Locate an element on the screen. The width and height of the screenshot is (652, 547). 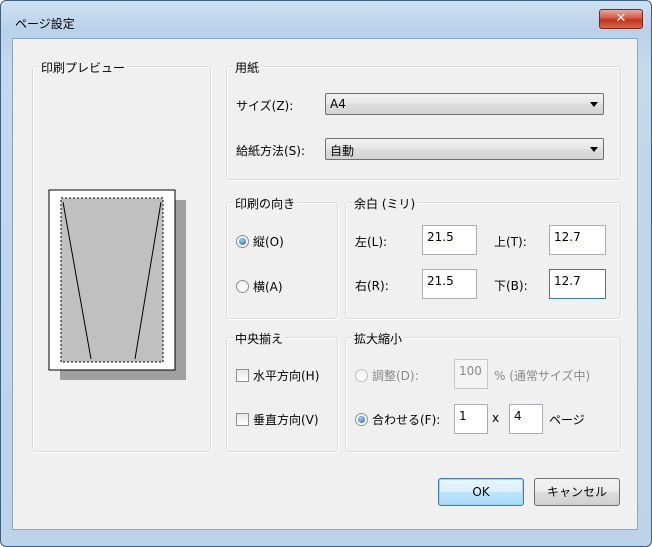
paper-size-label: サイズ(Z): is located at coordinates (265, 106).